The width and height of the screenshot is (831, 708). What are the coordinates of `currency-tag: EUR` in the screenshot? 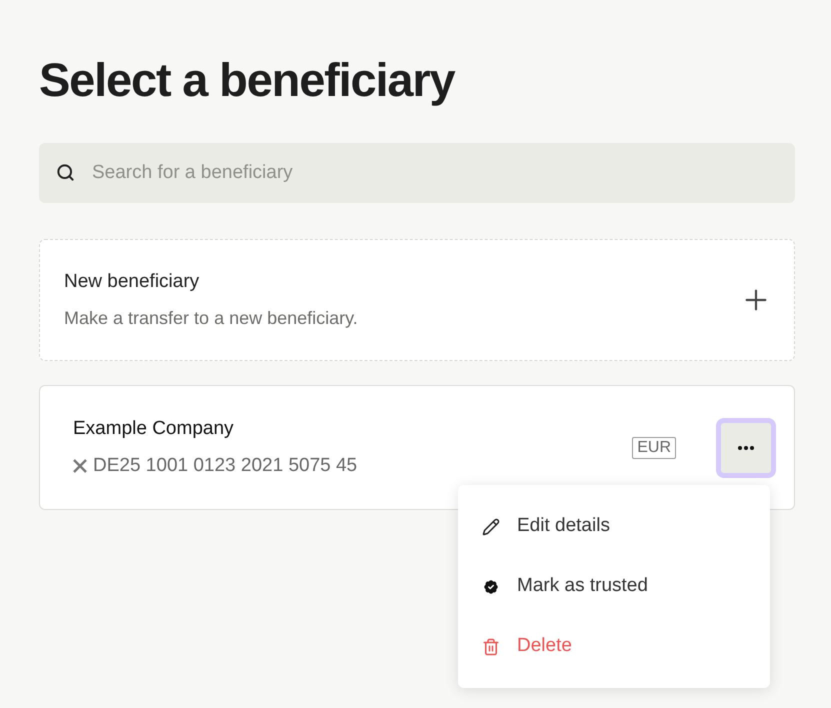 It's located at (654, 447).